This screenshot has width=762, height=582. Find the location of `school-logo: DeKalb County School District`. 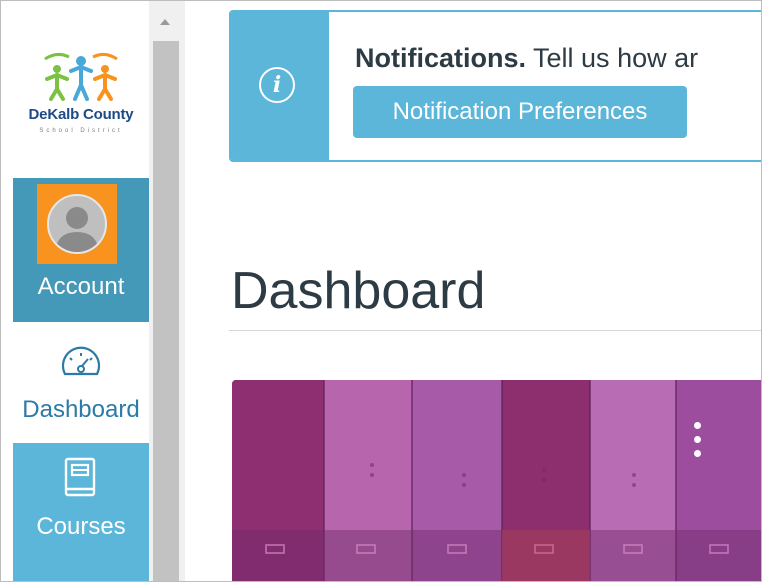

school-logo: DeKalb County School District is located at coordinates (81, 89).